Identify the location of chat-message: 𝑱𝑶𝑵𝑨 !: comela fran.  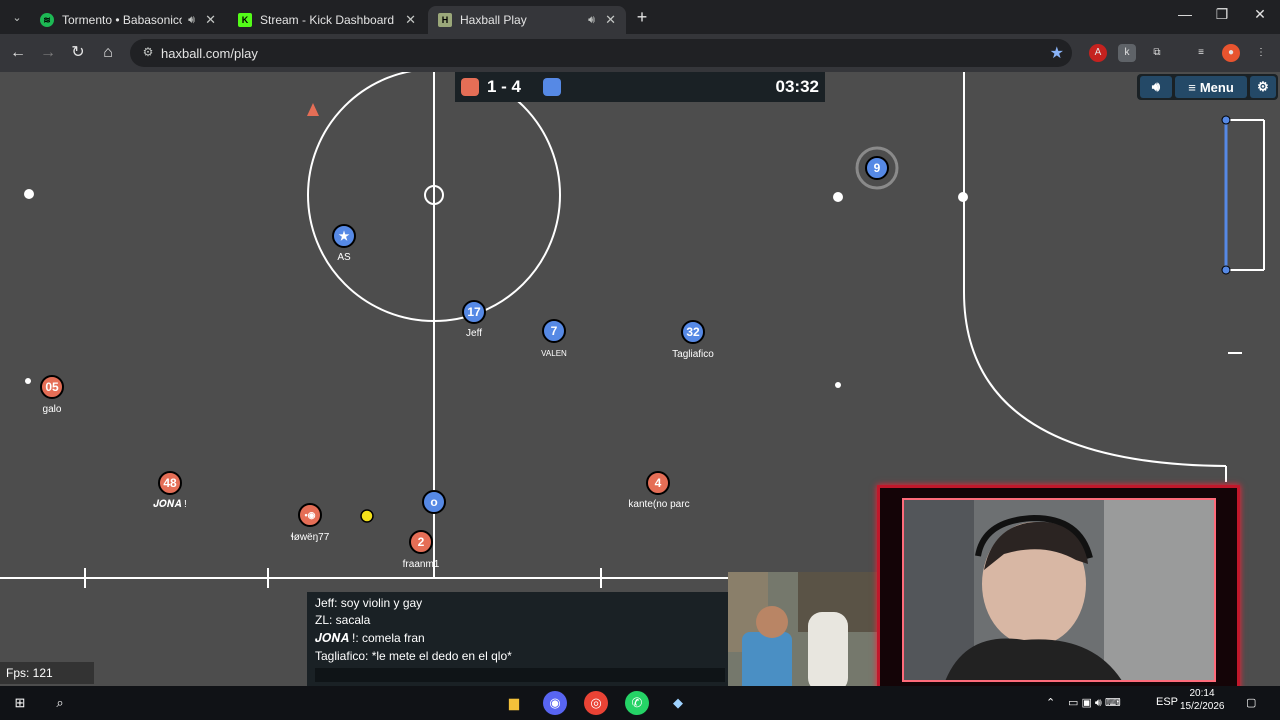
(370, 638).